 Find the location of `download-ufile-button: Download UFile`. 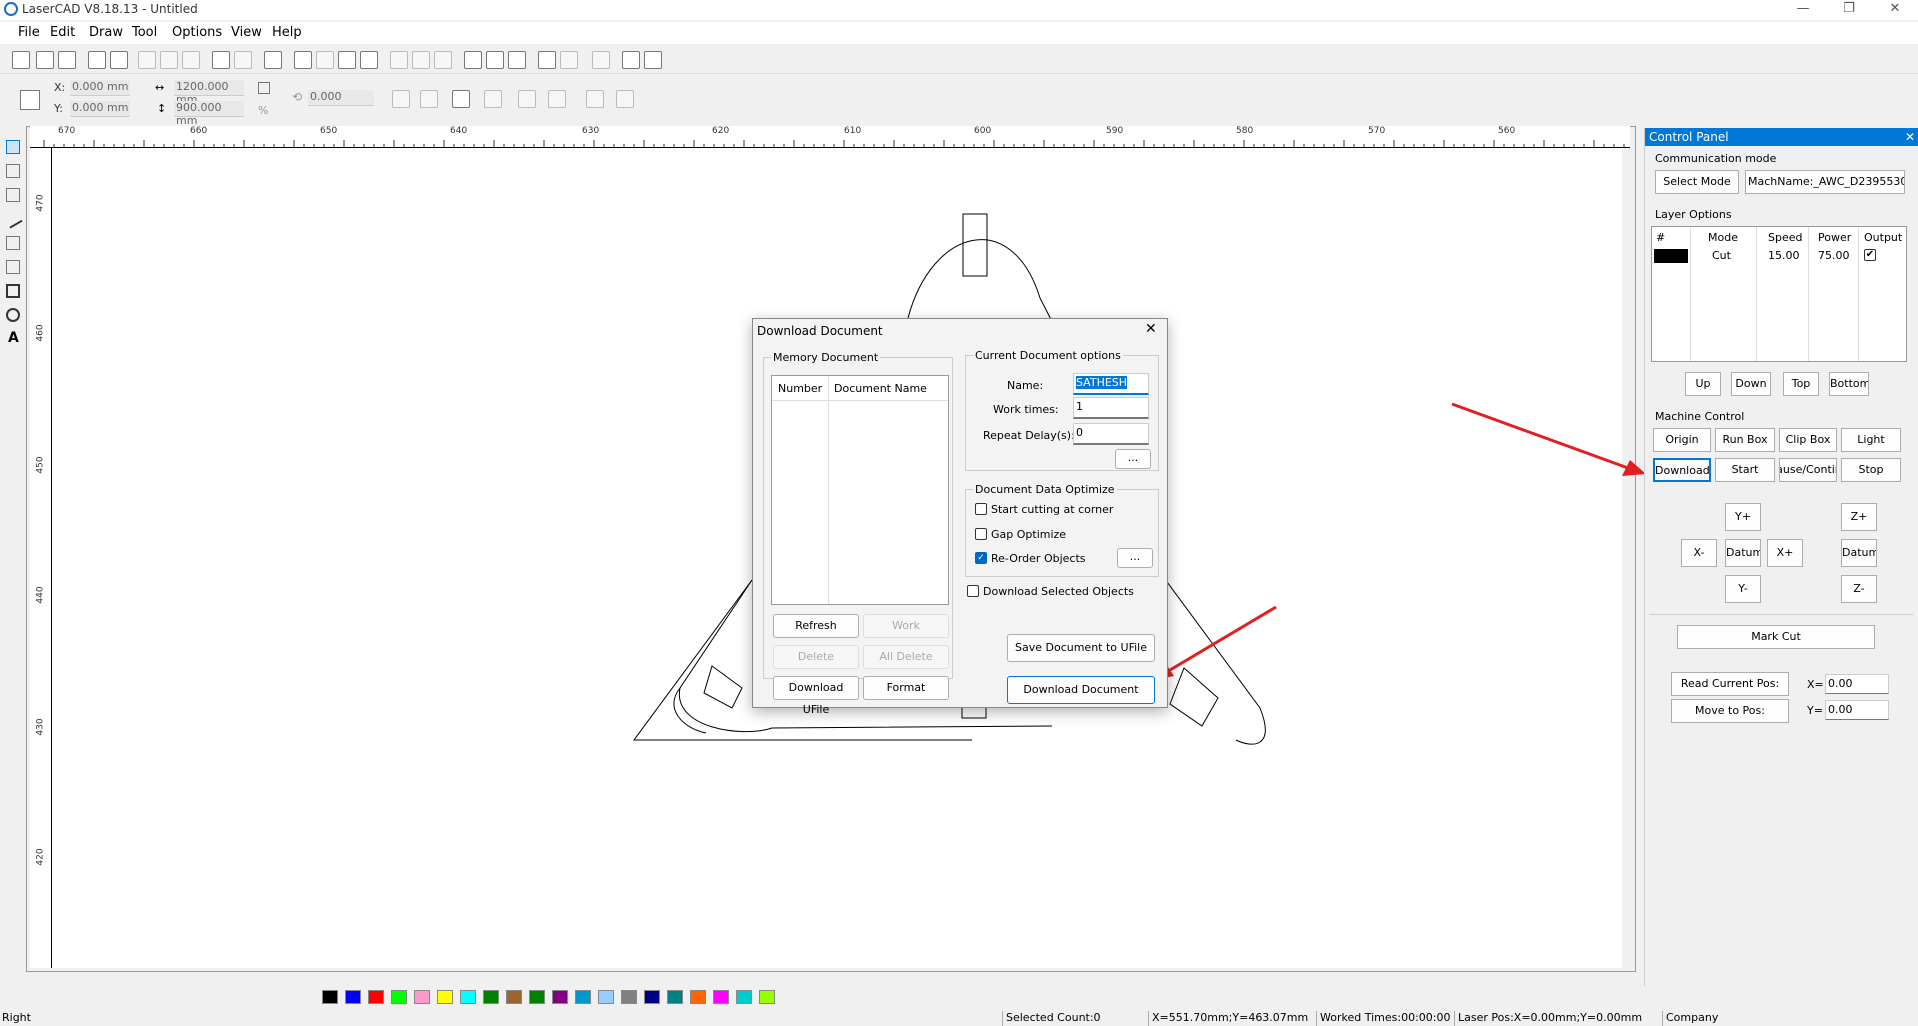

download-ufile-button: Download UFile is located at coordinates (816, 696).